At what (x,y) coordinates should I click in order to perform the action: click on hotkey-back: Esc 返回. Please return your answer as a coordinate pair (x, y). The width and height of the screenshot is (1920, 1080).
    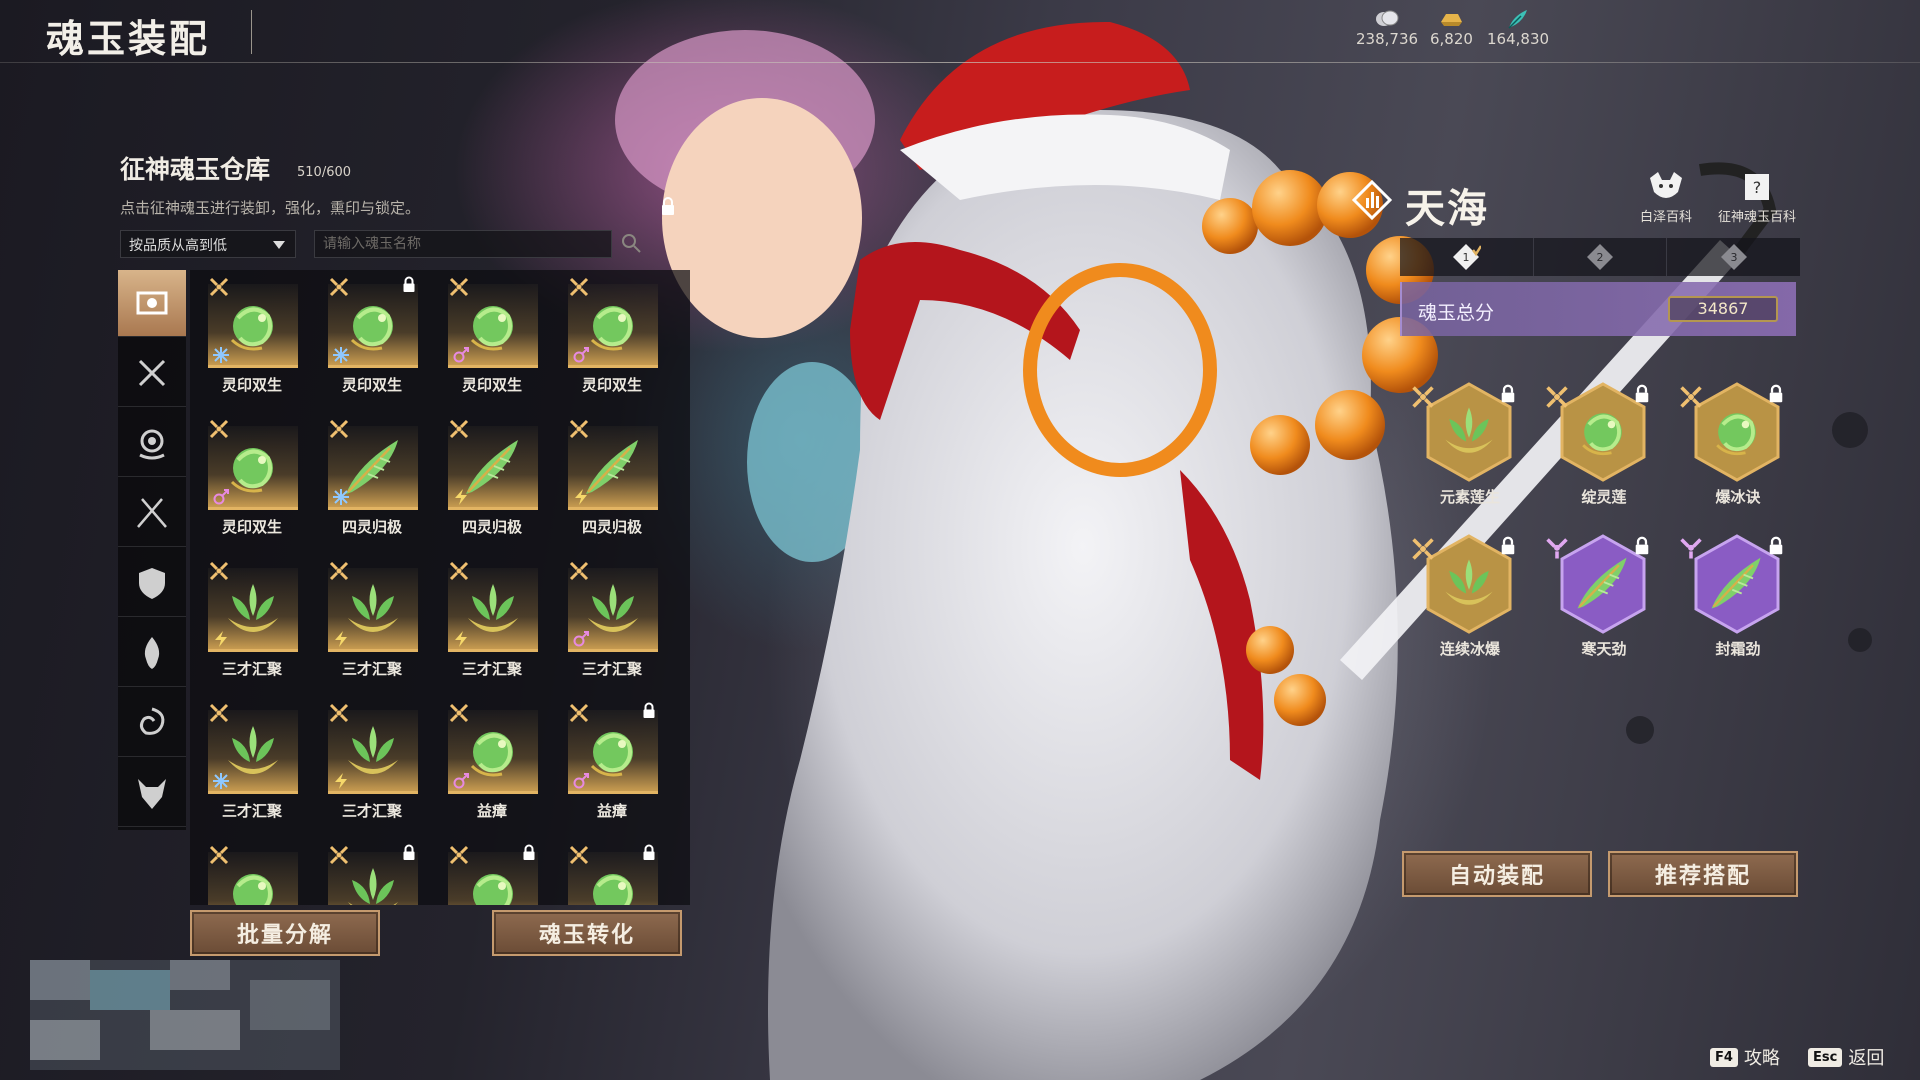
    Looking at the image, I should click on (1846, 1057).